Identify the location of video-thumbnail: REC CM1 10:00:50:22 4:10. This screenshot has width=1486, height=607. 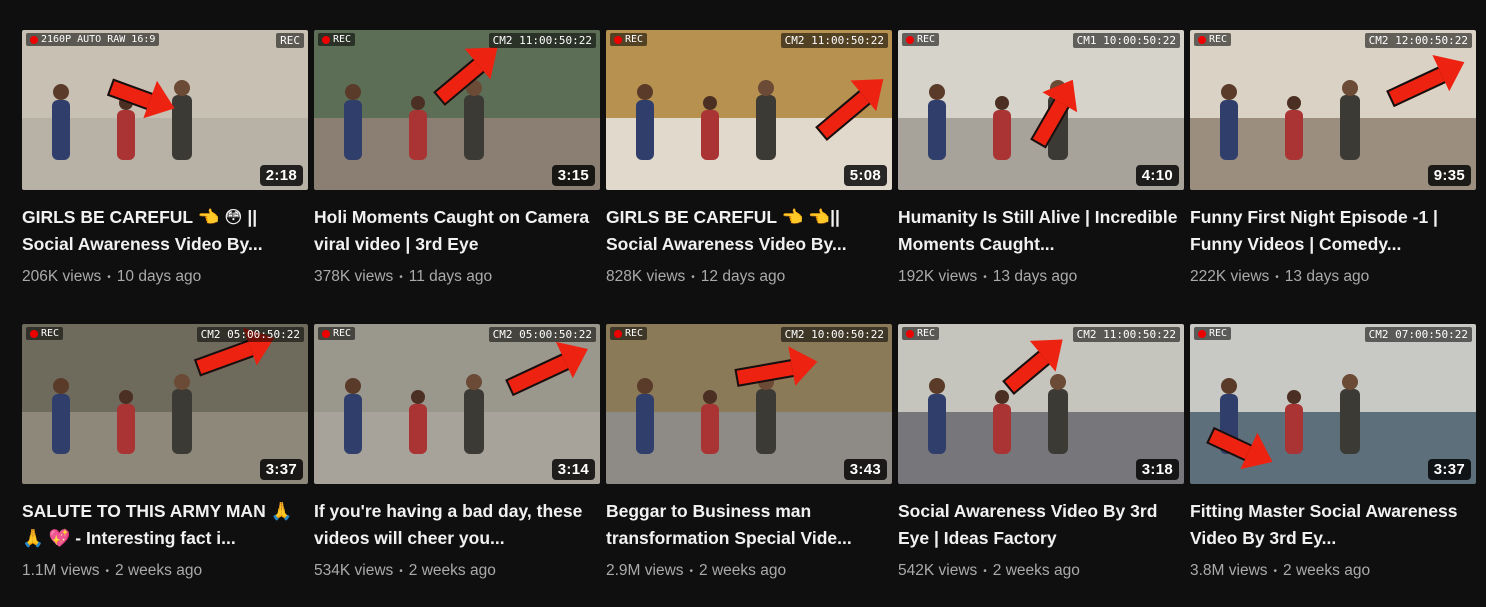
(1041, 110).